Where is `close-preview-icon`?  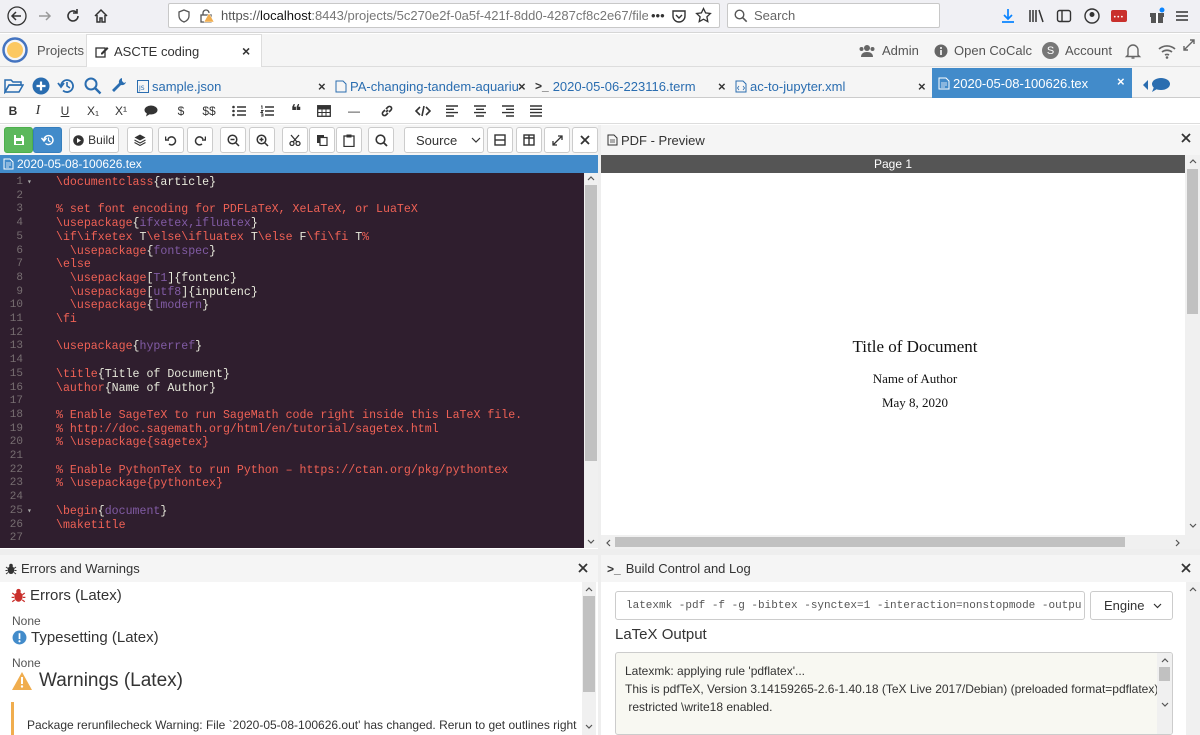 close-preview-icon is located at coordinates (1186, 138).